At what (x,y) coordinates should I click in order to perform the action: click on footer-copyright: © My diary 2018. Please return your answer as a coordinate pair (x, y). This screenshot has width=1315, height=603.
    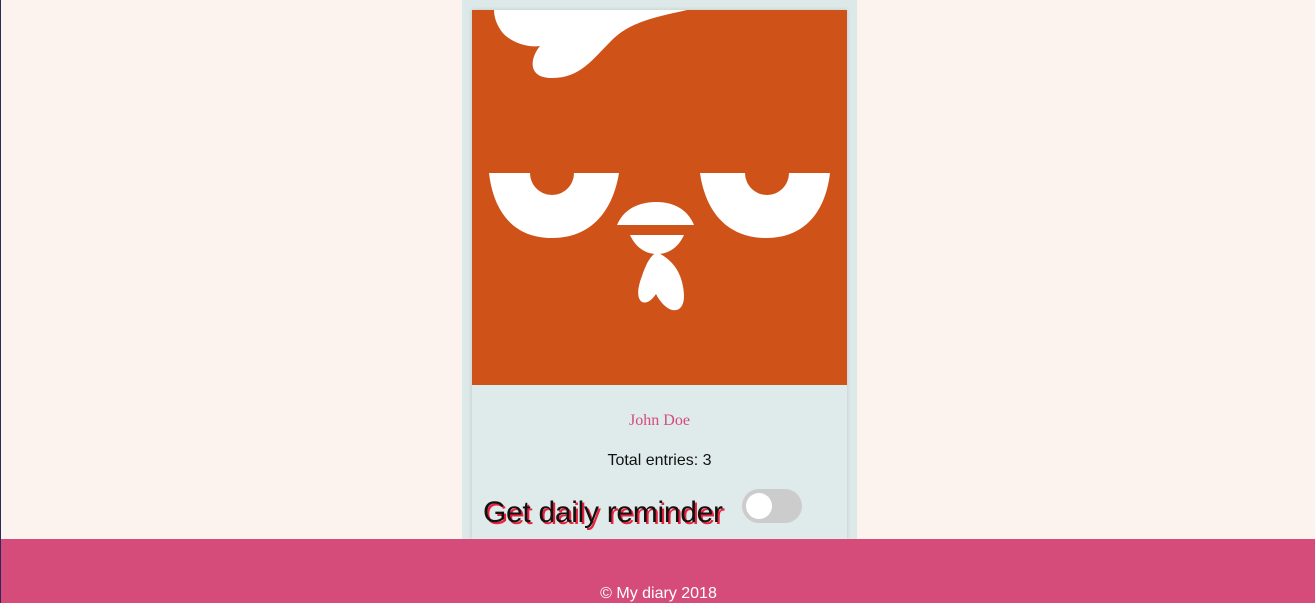
    Looking at the image, I should click on (658, 593).